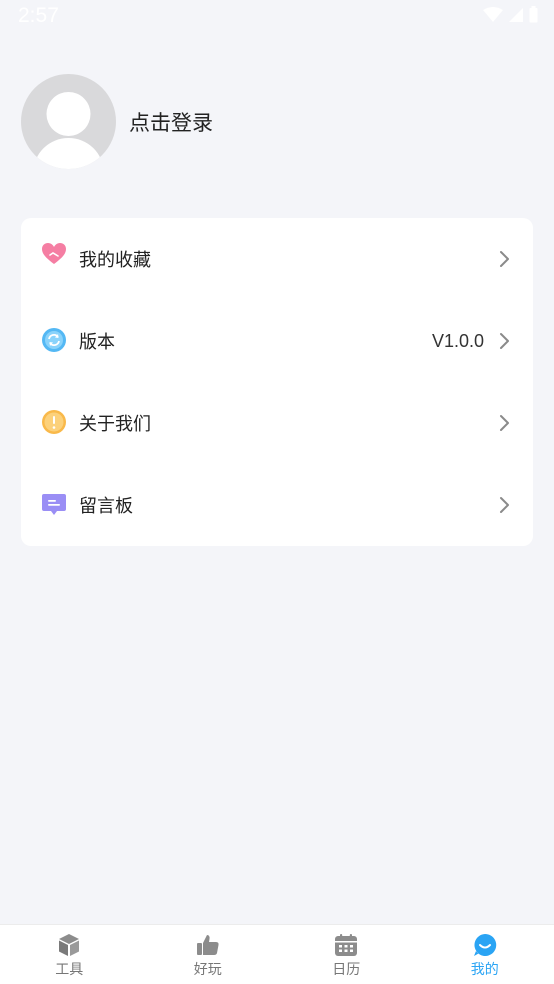 The image size is (554, 984). What do you see at coordinates (117, 121) in the screenshot?
I see `profile-header: 点击登录` at bounding box center [117, 121].